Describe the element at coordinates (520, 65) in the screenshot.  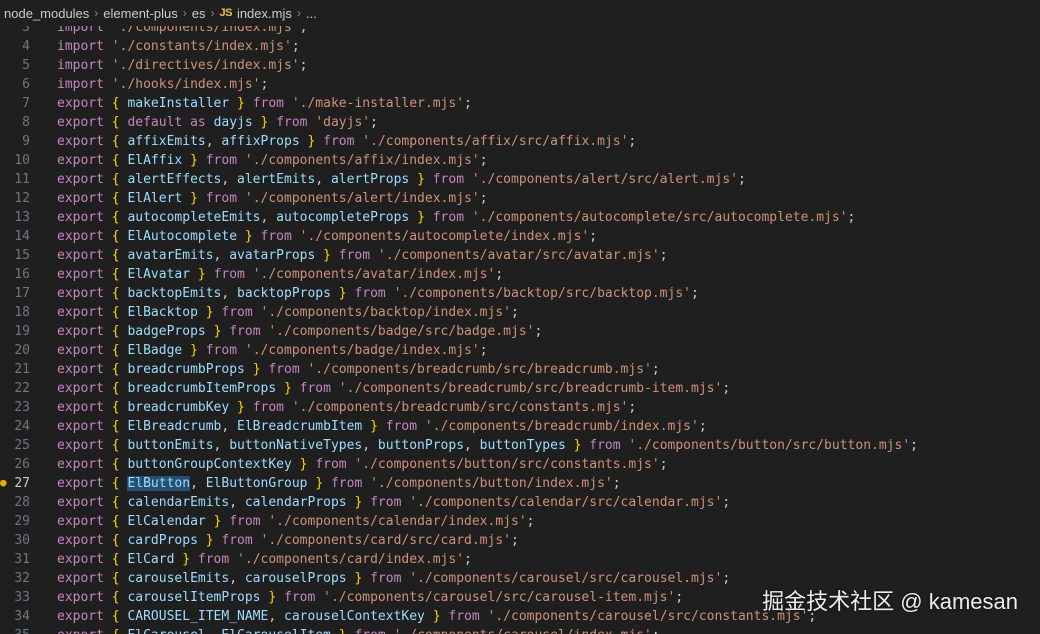
I see `code-line: 5 import './directives/index.mjs';` at that location.